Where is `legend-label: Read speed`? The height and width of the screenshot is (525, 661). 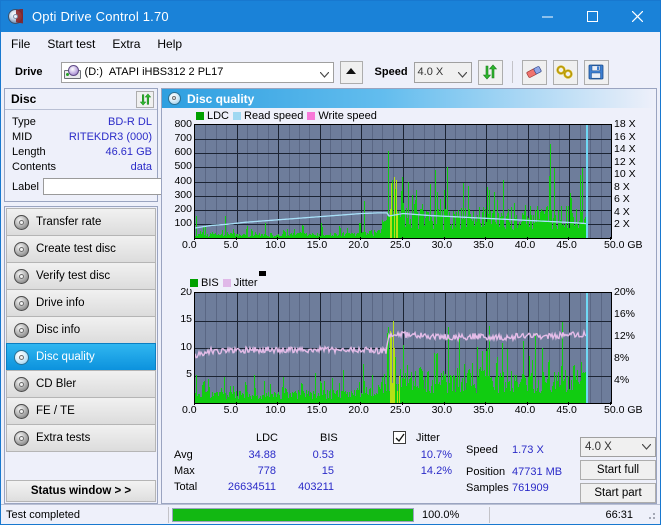 legend-label: Read speed is located at coordinates (274, 116).